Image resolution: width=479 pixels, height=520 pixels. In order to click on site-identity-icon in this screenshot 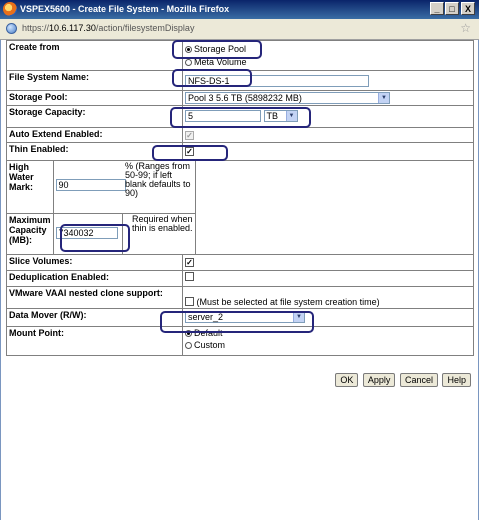, I will do `click(11, 28)`.